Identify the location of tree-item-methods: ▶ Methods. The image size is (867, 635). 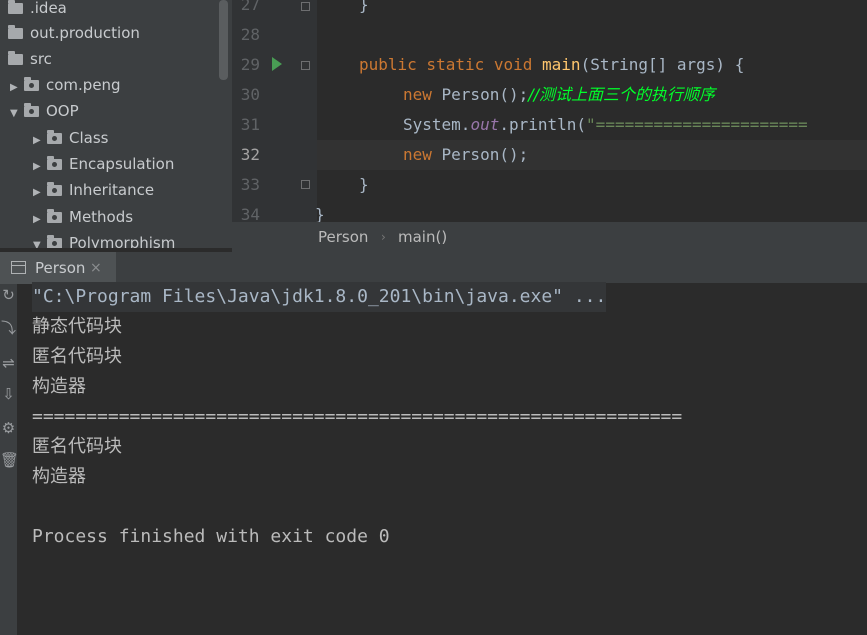
(83, 217).